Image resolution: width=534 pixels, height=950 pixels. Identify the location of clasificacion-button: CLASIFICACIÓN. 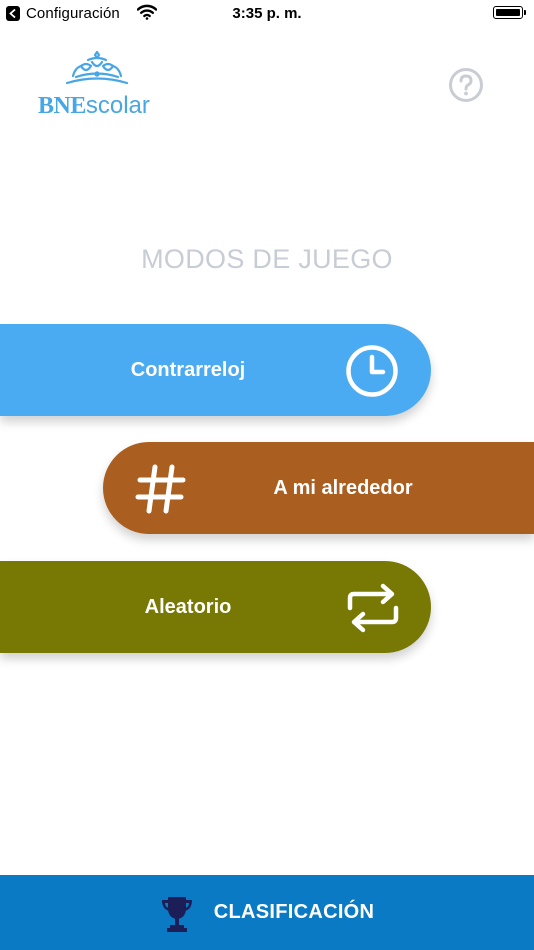
(267, 912).